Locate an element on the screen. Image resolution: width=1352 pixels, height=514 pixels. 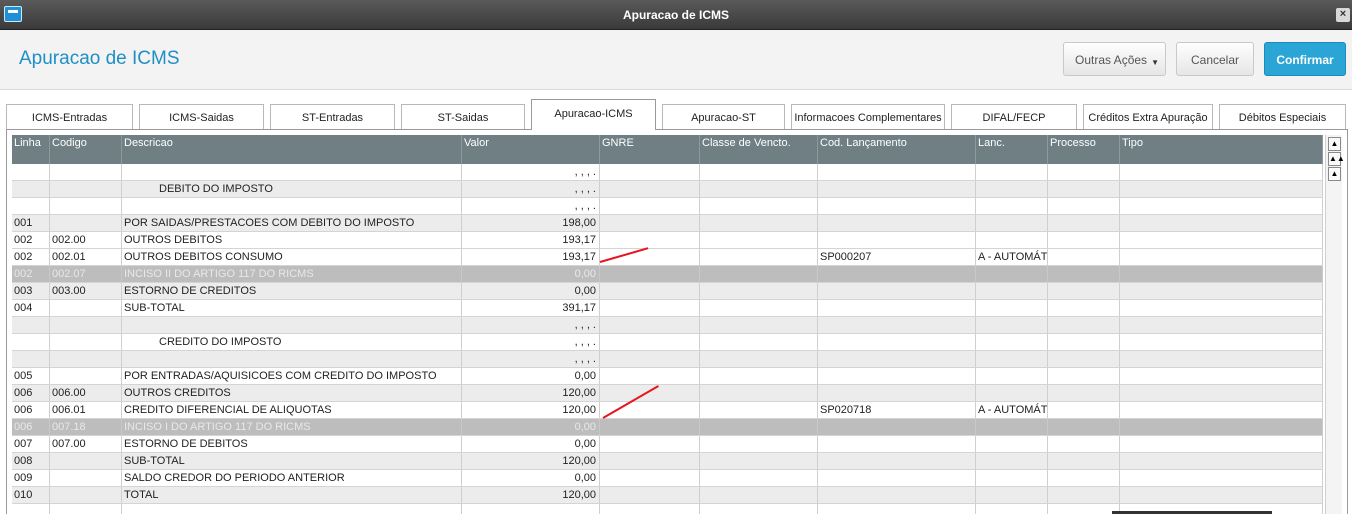
cell-descricao: ESTORNO DE DEBITOS is located at coordinates (292, 444).